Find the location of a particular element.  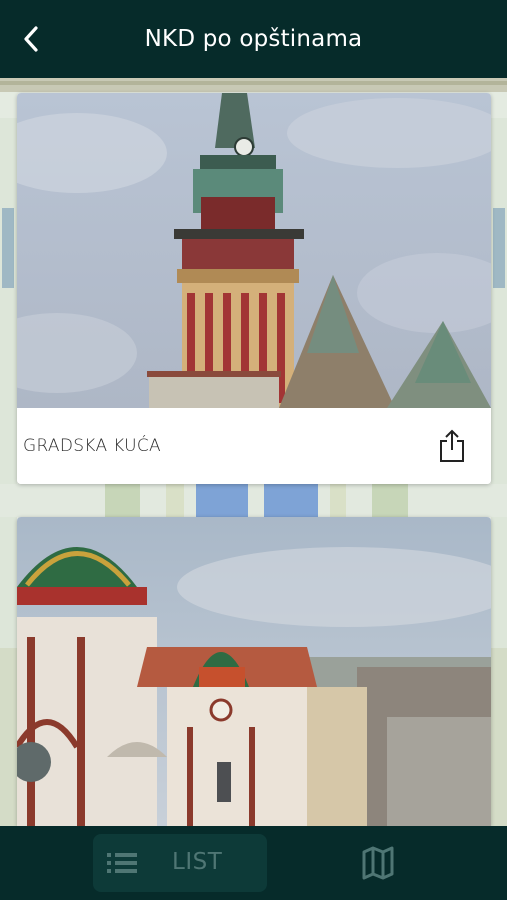

tab-list-label: LIST is located at coordinates (197, 862).